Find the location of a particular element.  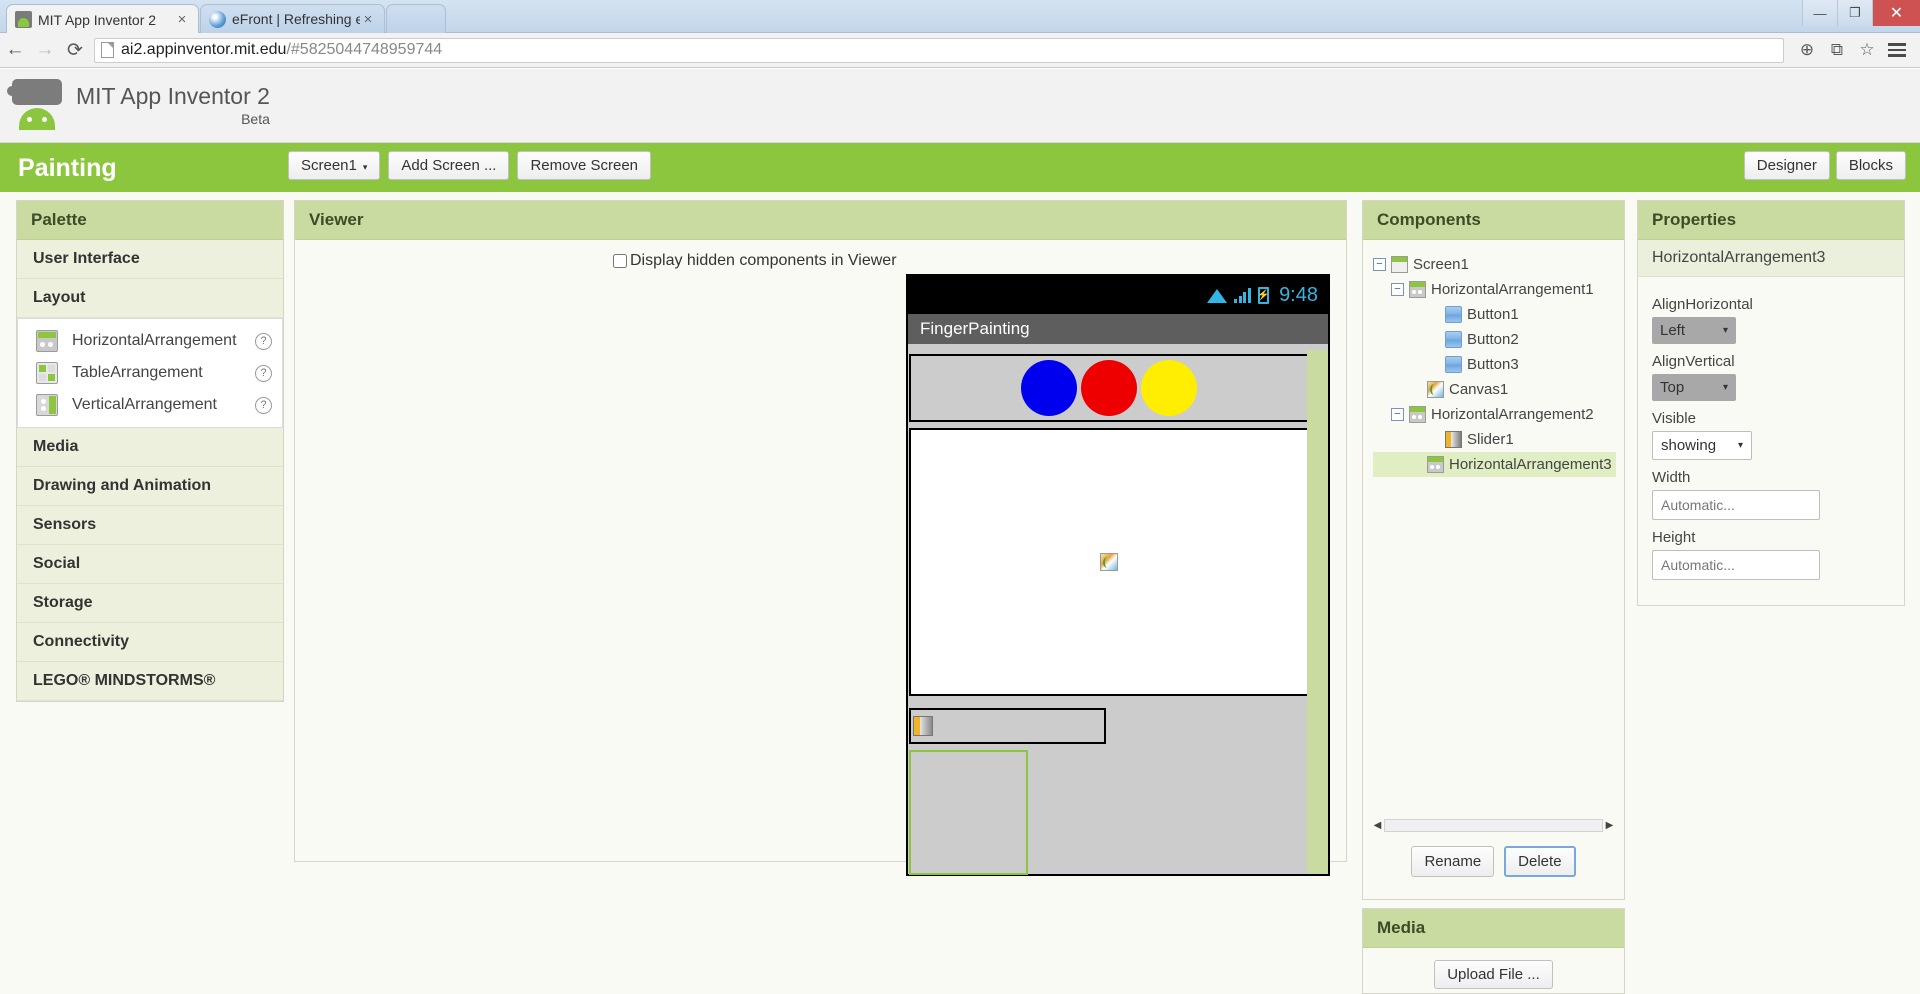

page-title: Painting is located at coordinates (67, 168).